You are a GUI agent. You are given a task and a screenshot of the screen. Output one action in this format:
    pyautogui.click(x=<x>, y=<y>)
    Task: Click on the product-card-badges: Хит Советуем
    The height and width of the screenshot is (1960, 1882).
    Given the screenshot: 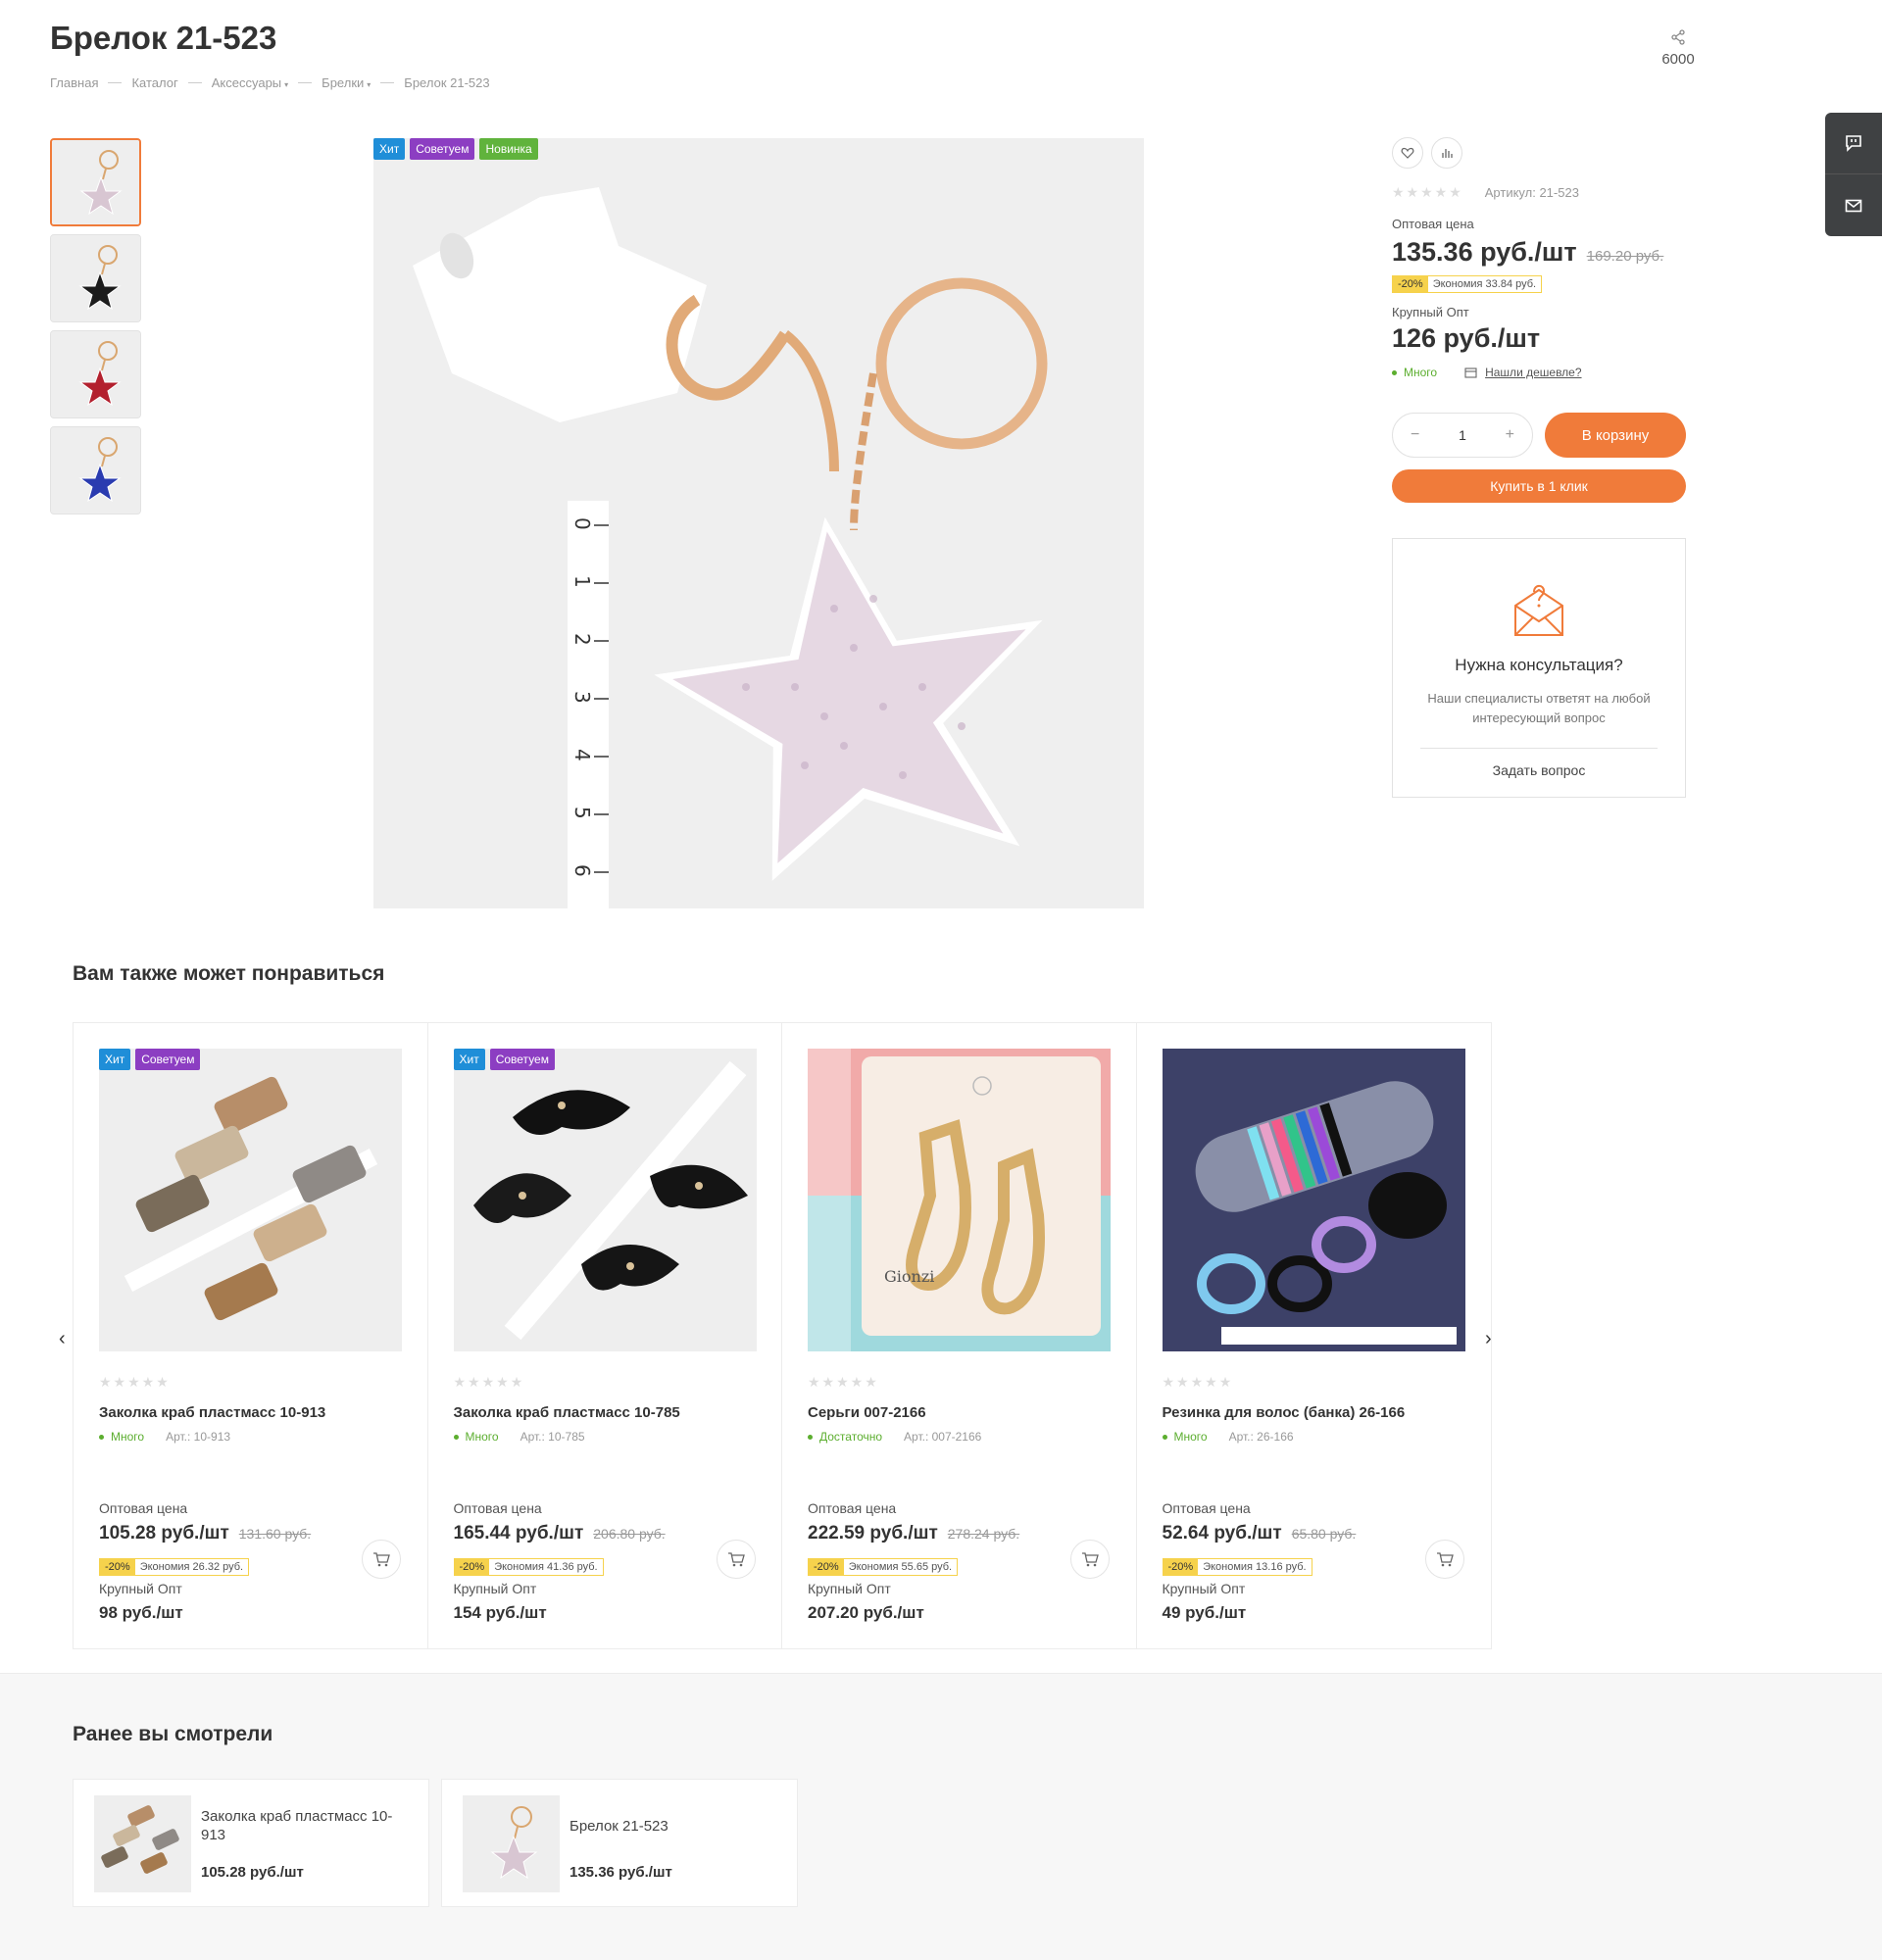 What is the action you would take?
    pyautogui.click(x=150, y=1059)
    